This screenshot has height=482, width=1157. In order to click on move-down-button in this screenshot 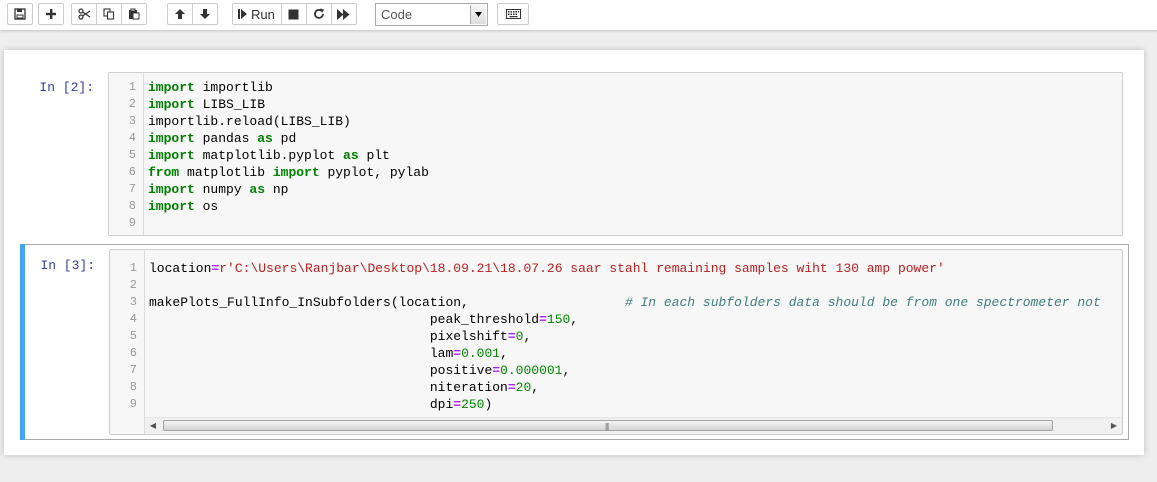, I will do `click(205, 14)`.